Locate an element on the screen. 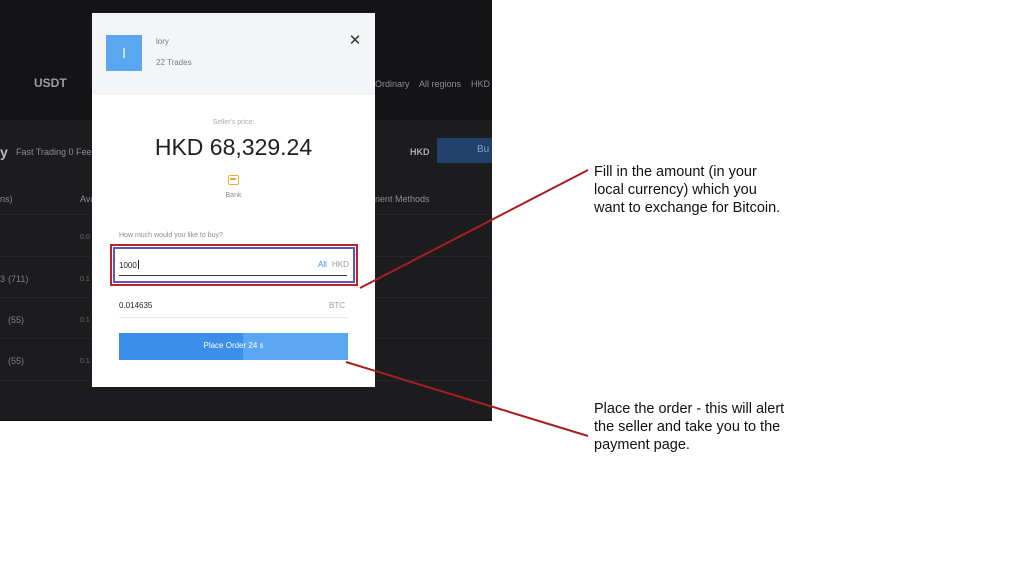 This screenshot has width=1024, height=575. order-connector-line is located at coordinates (467, 399).